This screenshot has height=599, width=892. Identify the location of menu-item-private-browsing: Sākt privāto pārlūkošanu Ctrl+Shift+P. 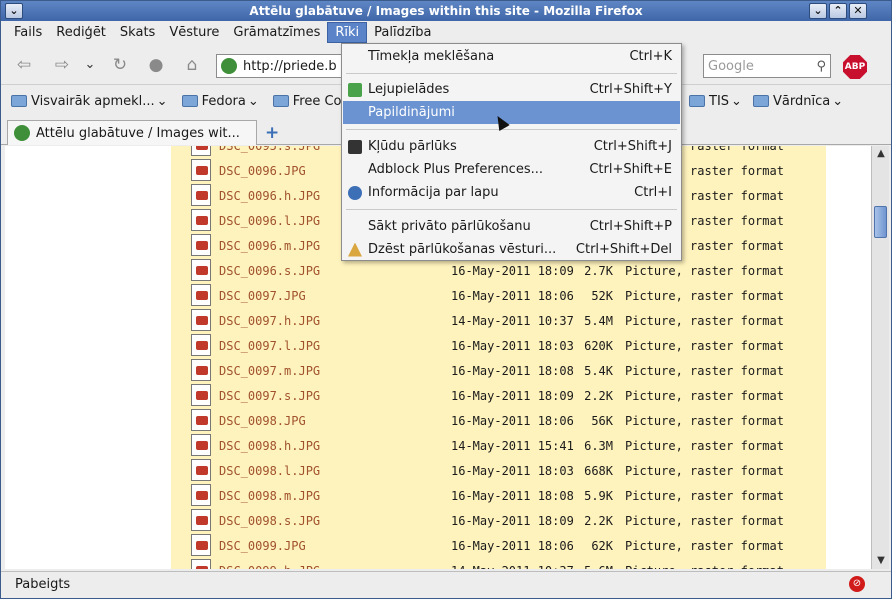
(511, 226).